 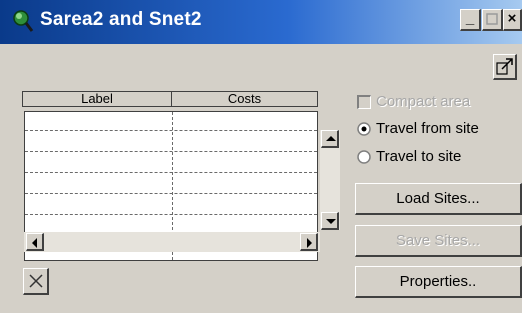 I want to click on x-delete-icon, so click(x=35, y=281).